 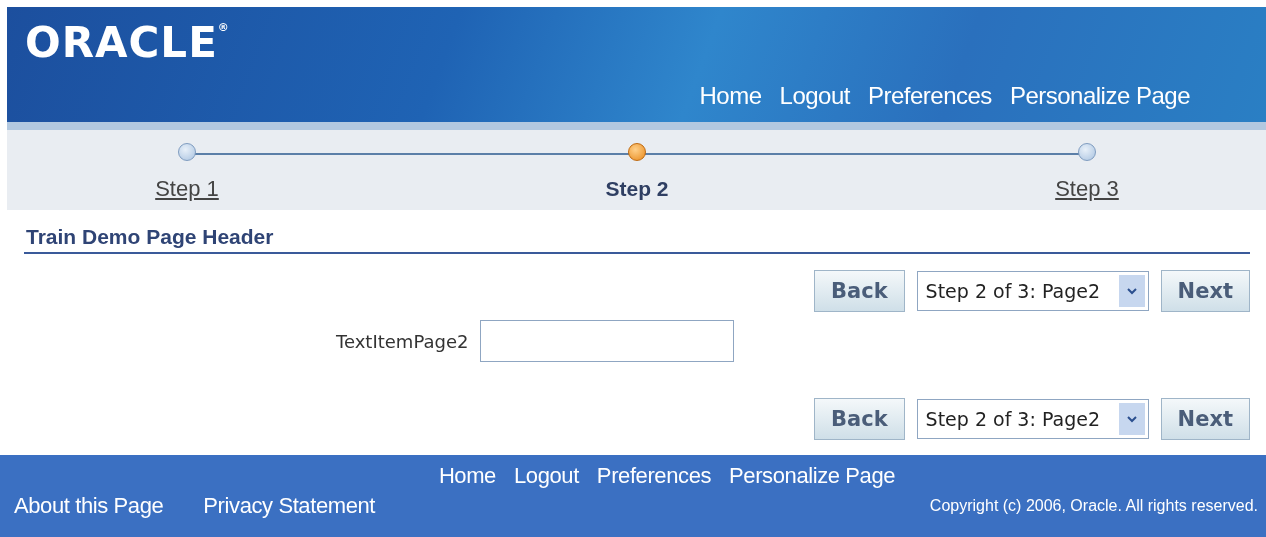 I want to click on header-link: Home, so click(x=730, y=96).